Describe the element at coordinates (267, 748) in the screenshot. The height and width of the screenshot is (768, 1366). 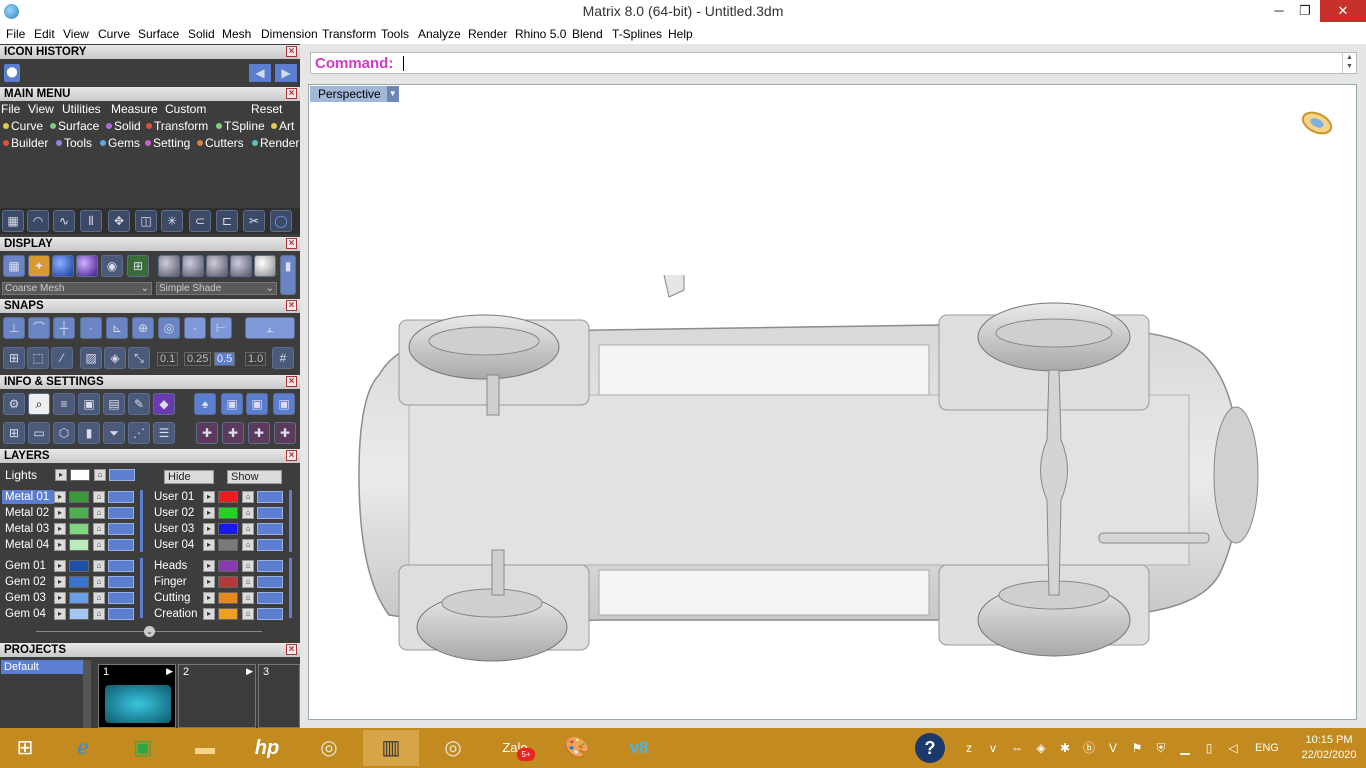
I see `hp-icon: hp` at that location.